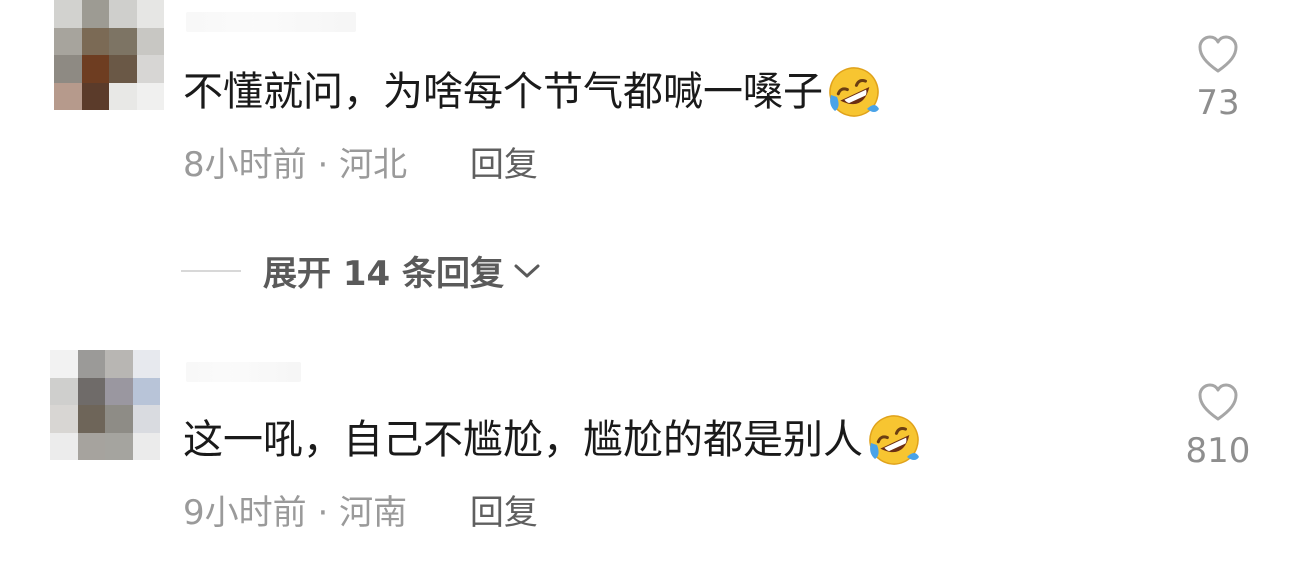 The height and width of the screenshot is (578, 1290). I want to click on like-button: 810, so click(1218, 428).